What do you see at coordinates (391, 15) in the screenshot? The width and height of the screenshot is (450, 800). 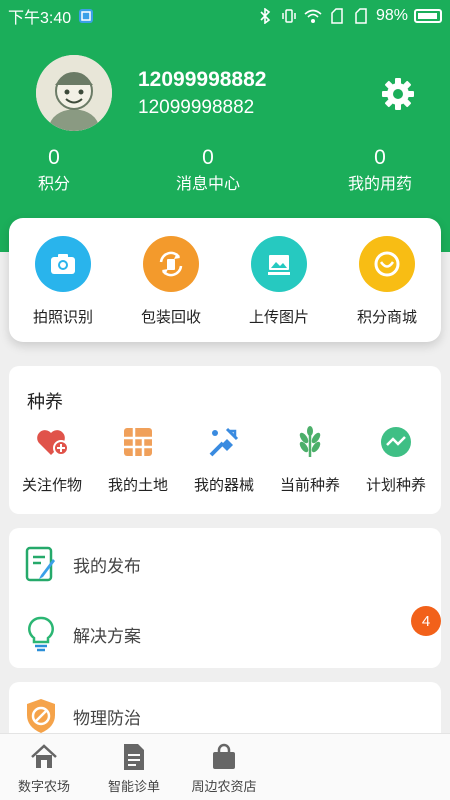 I see `battery-percent: 98%` at bounding box center [391, 15].